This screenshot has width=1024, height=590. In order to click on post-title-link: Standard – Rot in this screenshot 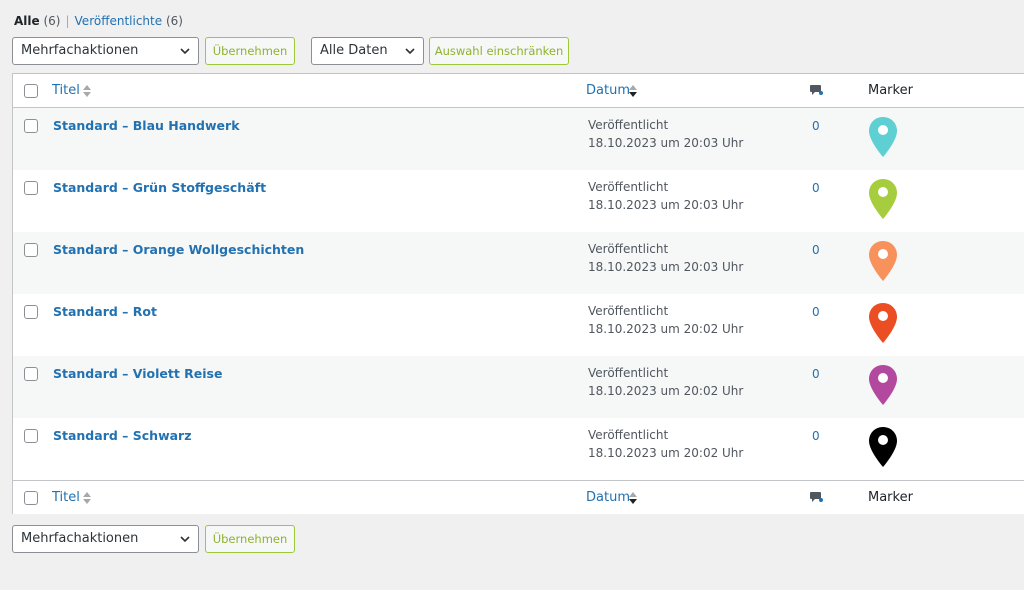, I will do `click(105, 312)`.